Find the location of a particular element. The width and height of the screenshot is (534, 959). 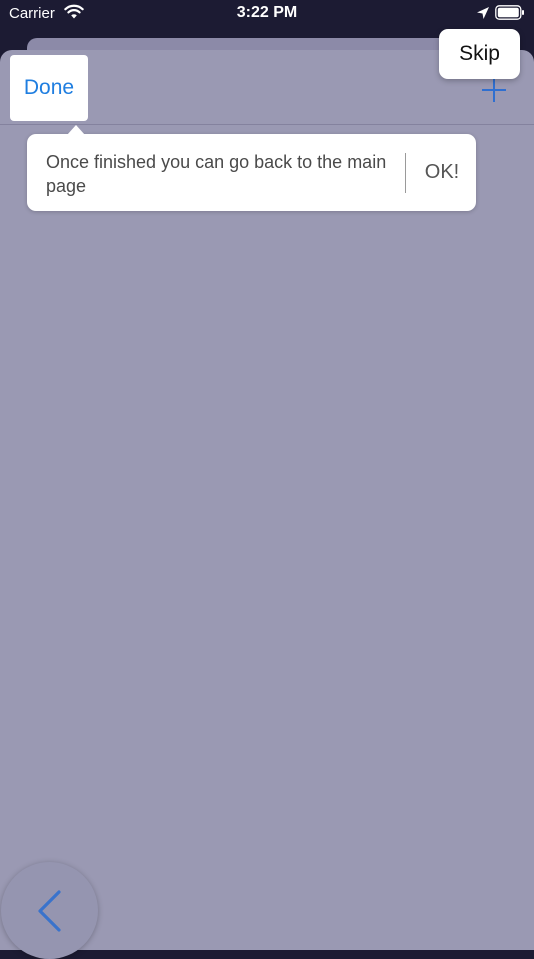

add-icon is located at coordinates (494, 90).